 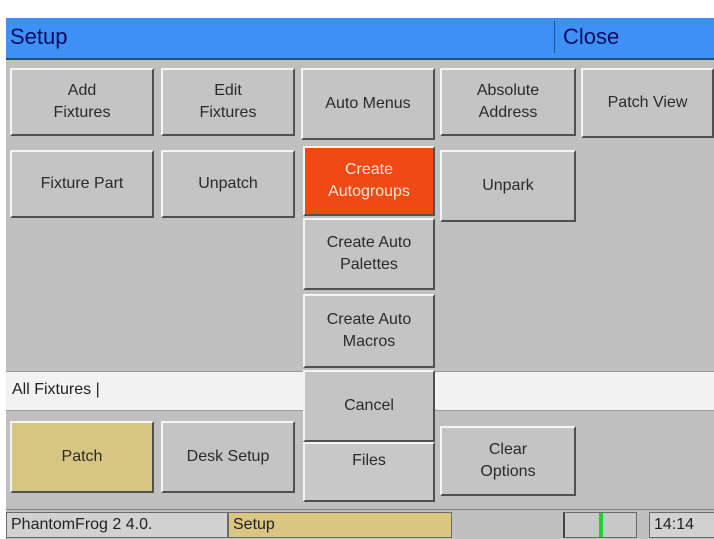 What do you see at coordinates (634, 37) in the screenshot?
I see `close-button: Close` at bounding box center [634, 37].